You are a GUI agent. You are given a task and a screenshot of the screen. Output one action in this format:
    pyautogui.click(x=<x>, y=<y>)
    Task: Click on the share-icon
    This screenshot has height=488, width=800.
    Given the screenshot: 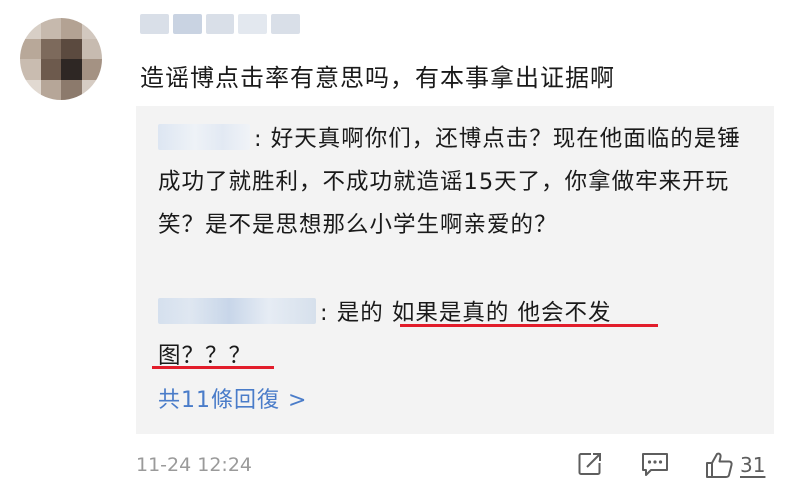 What is the action you would take?
    pyautogui.click(x=589, y=464)
    